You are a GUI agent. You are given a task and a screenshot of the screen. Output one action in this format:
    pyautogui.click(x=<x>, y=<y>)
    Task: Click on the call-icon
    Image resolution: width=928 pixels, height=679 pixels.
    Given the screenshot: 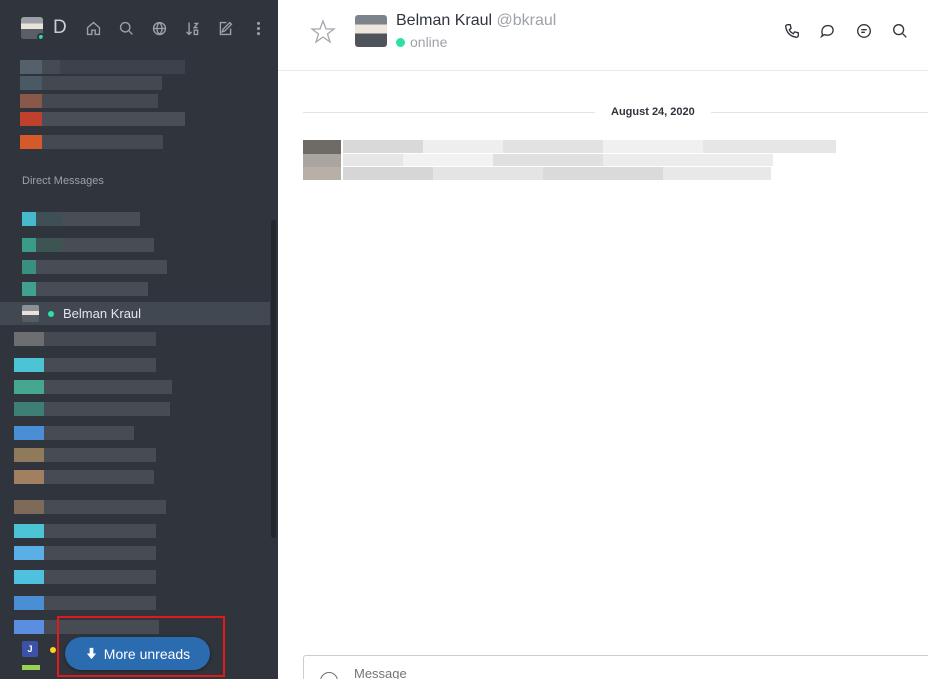 What is the action you would take?
    pyautogui.click(x=792, y=31)
    